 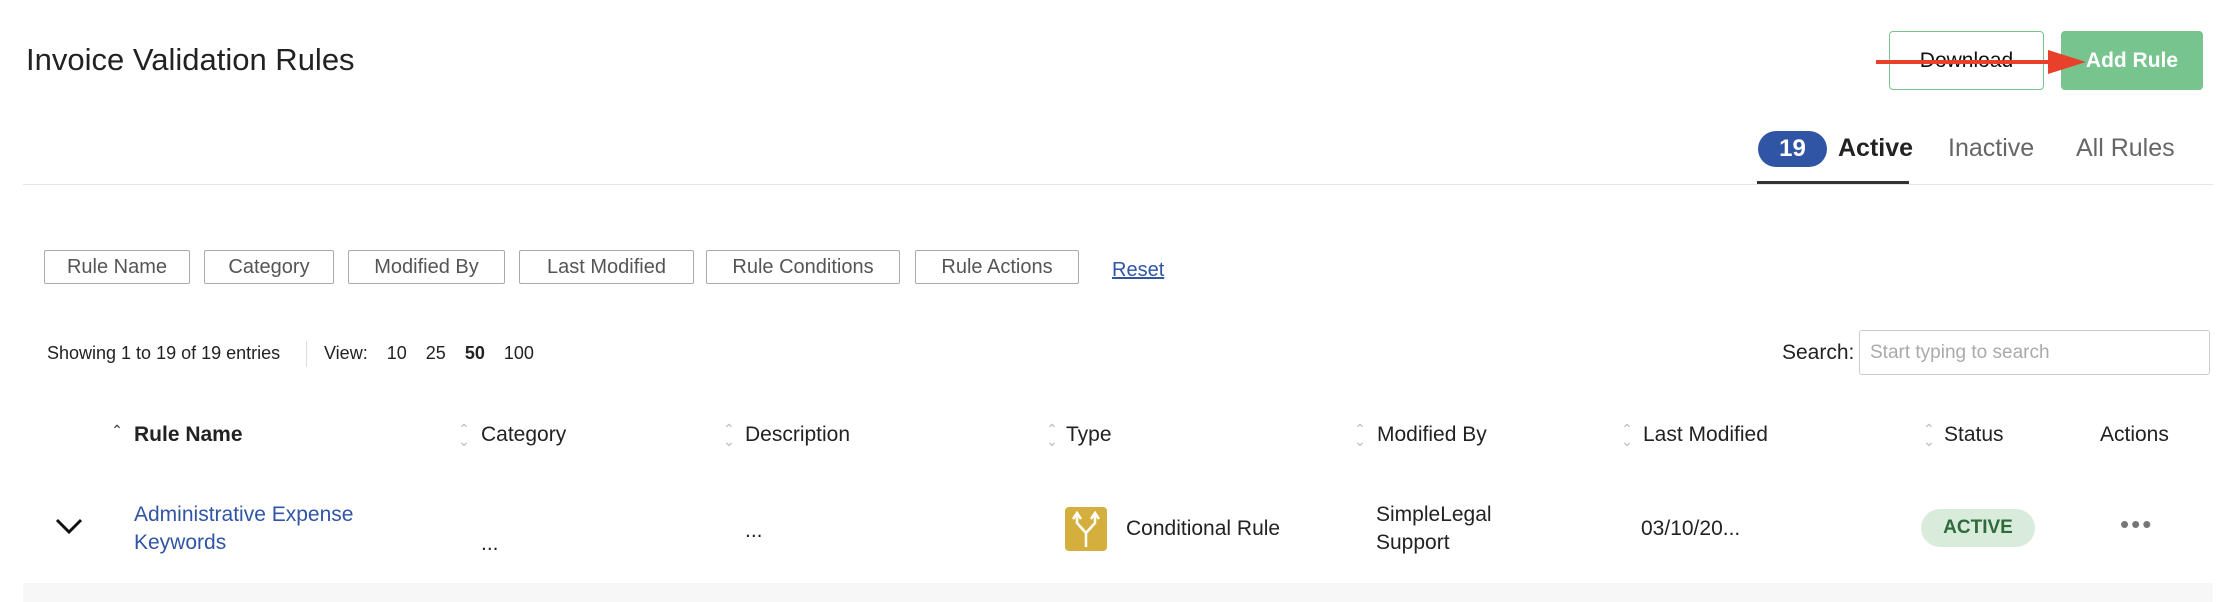 I want to click on col-status: Status, so click(x=1974, y=435).